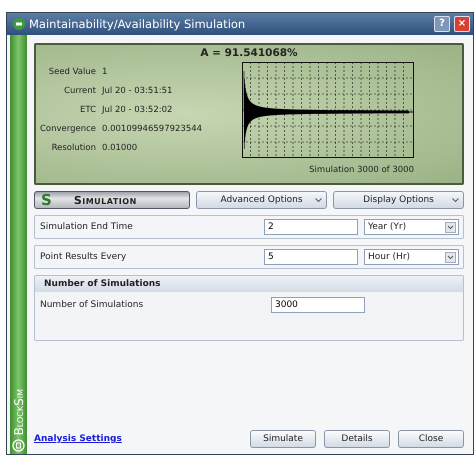 The width and height of the screenshot is (474, 455). What do you see at coordinates (78, 439) in the screenshot?
I see `analysis-settings-link: Analysis Settings` at bounding box center [78, 439].